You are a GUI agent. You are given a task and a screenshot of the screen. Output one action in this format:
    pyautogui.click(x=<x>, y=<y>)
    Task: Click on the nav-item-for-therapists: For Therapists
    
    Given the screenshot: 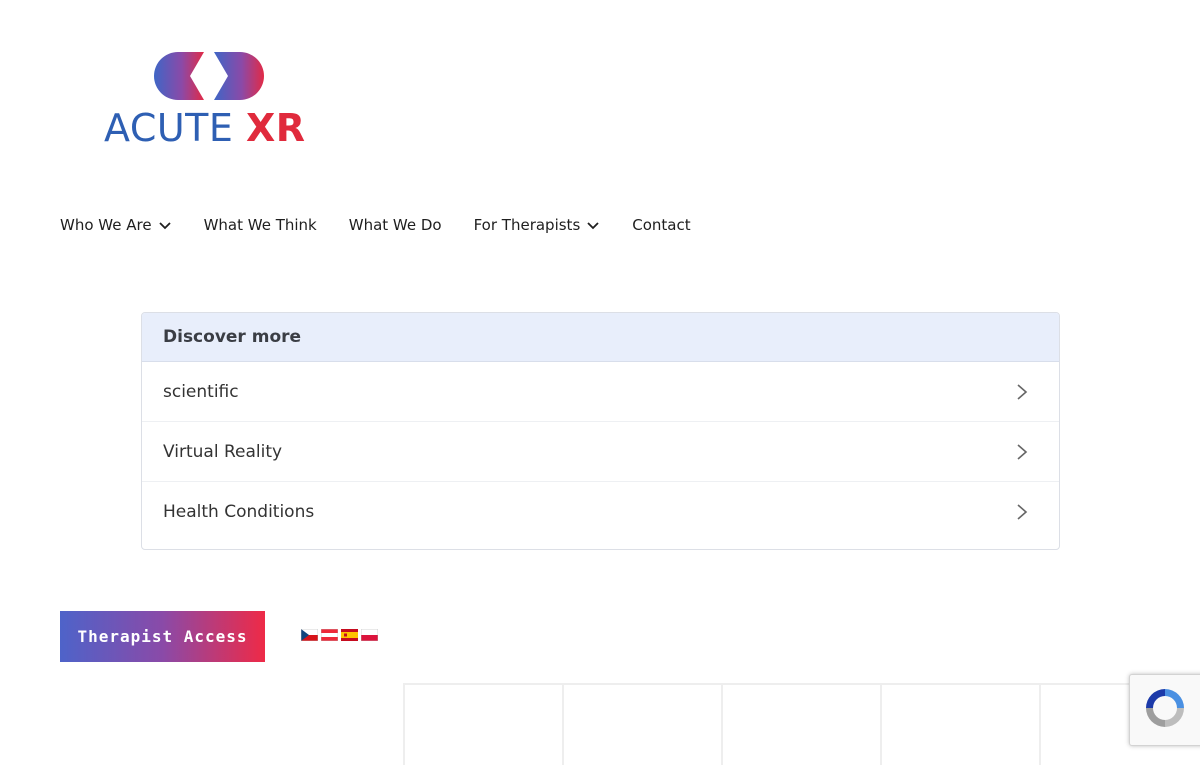 What is the action you would take?
    pyautogui.click(x=537, y=225)
    